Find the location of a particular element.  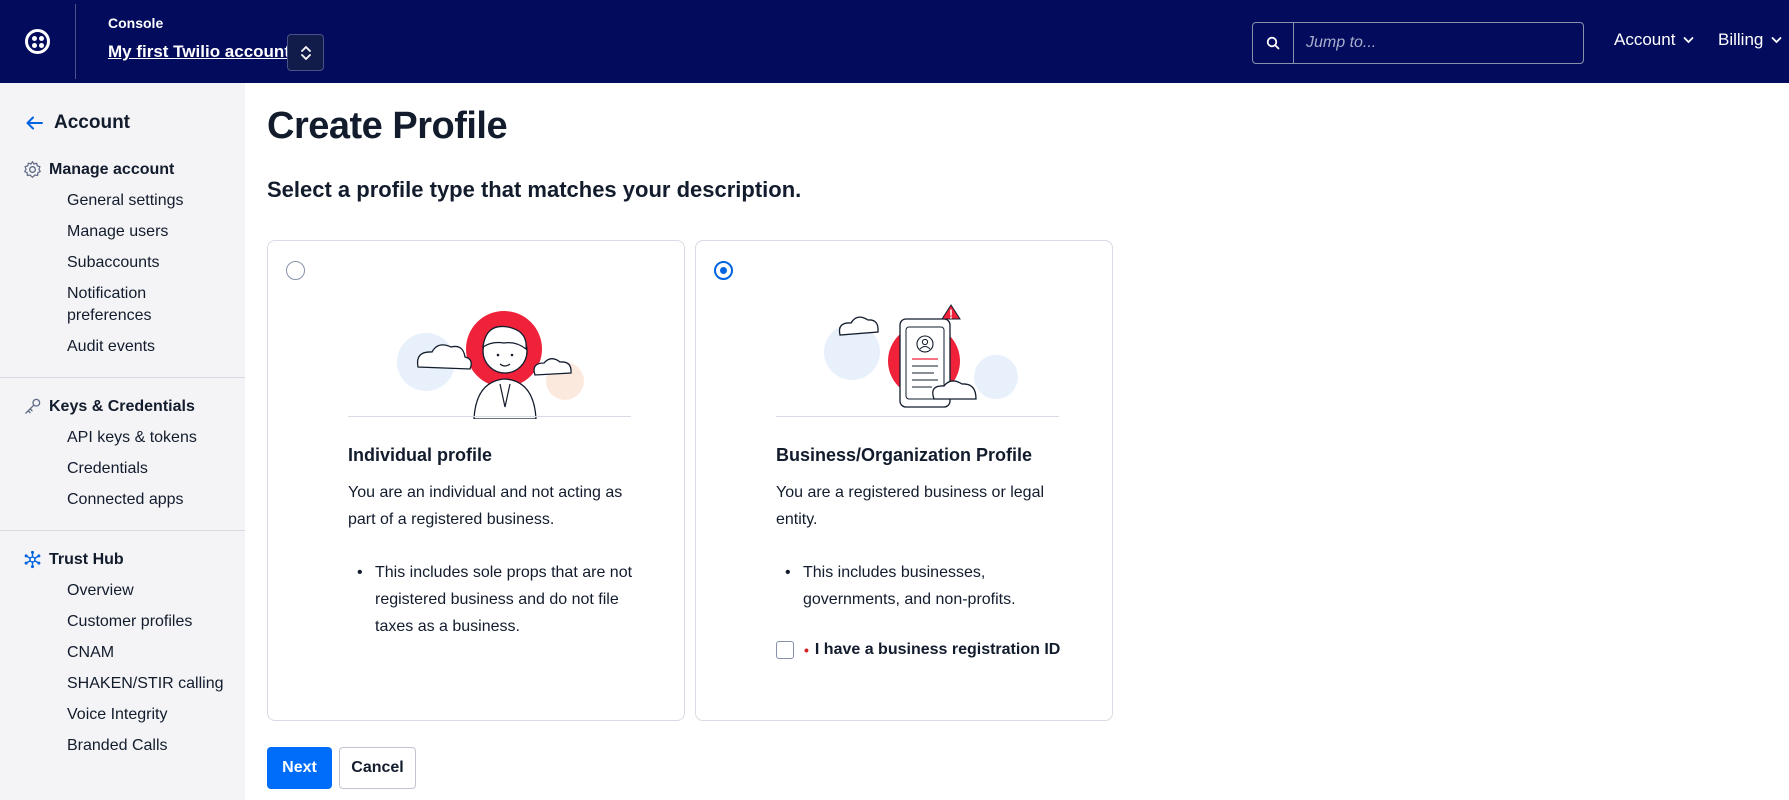

billing-menu-label: Billing is located at coordinates (1741, 39).